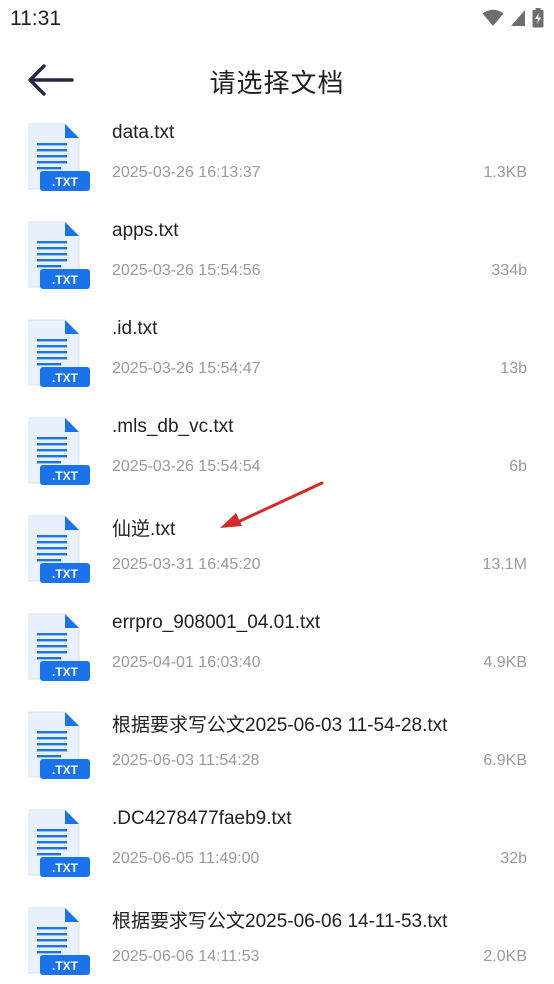  Describe the element at coordinates (186, 270) in the screenshot. I see `file-date: 2025-03-26 15:54:56` at that location.